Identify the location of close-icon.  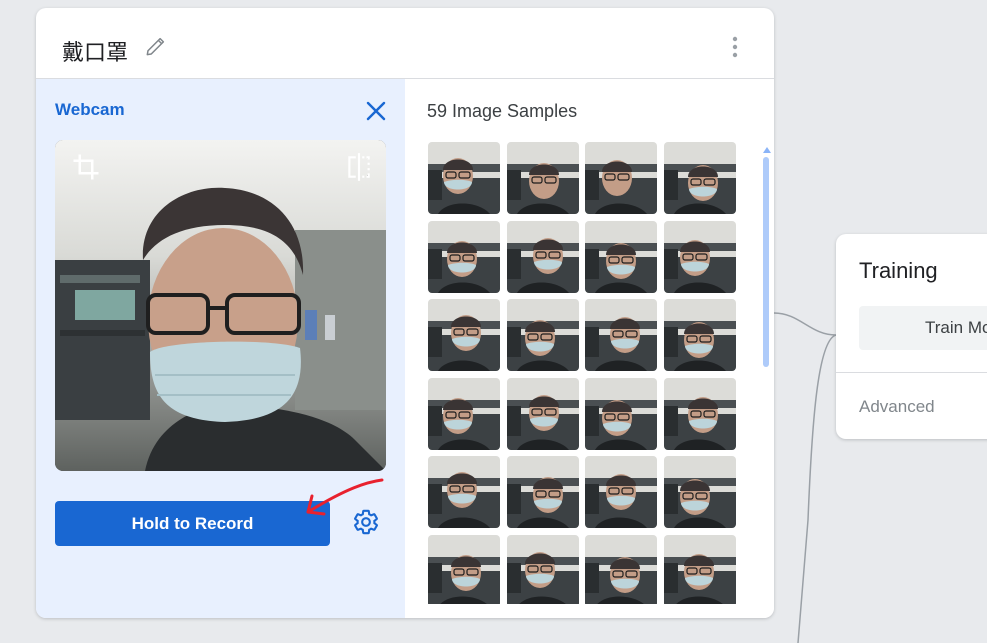
(376, 111).